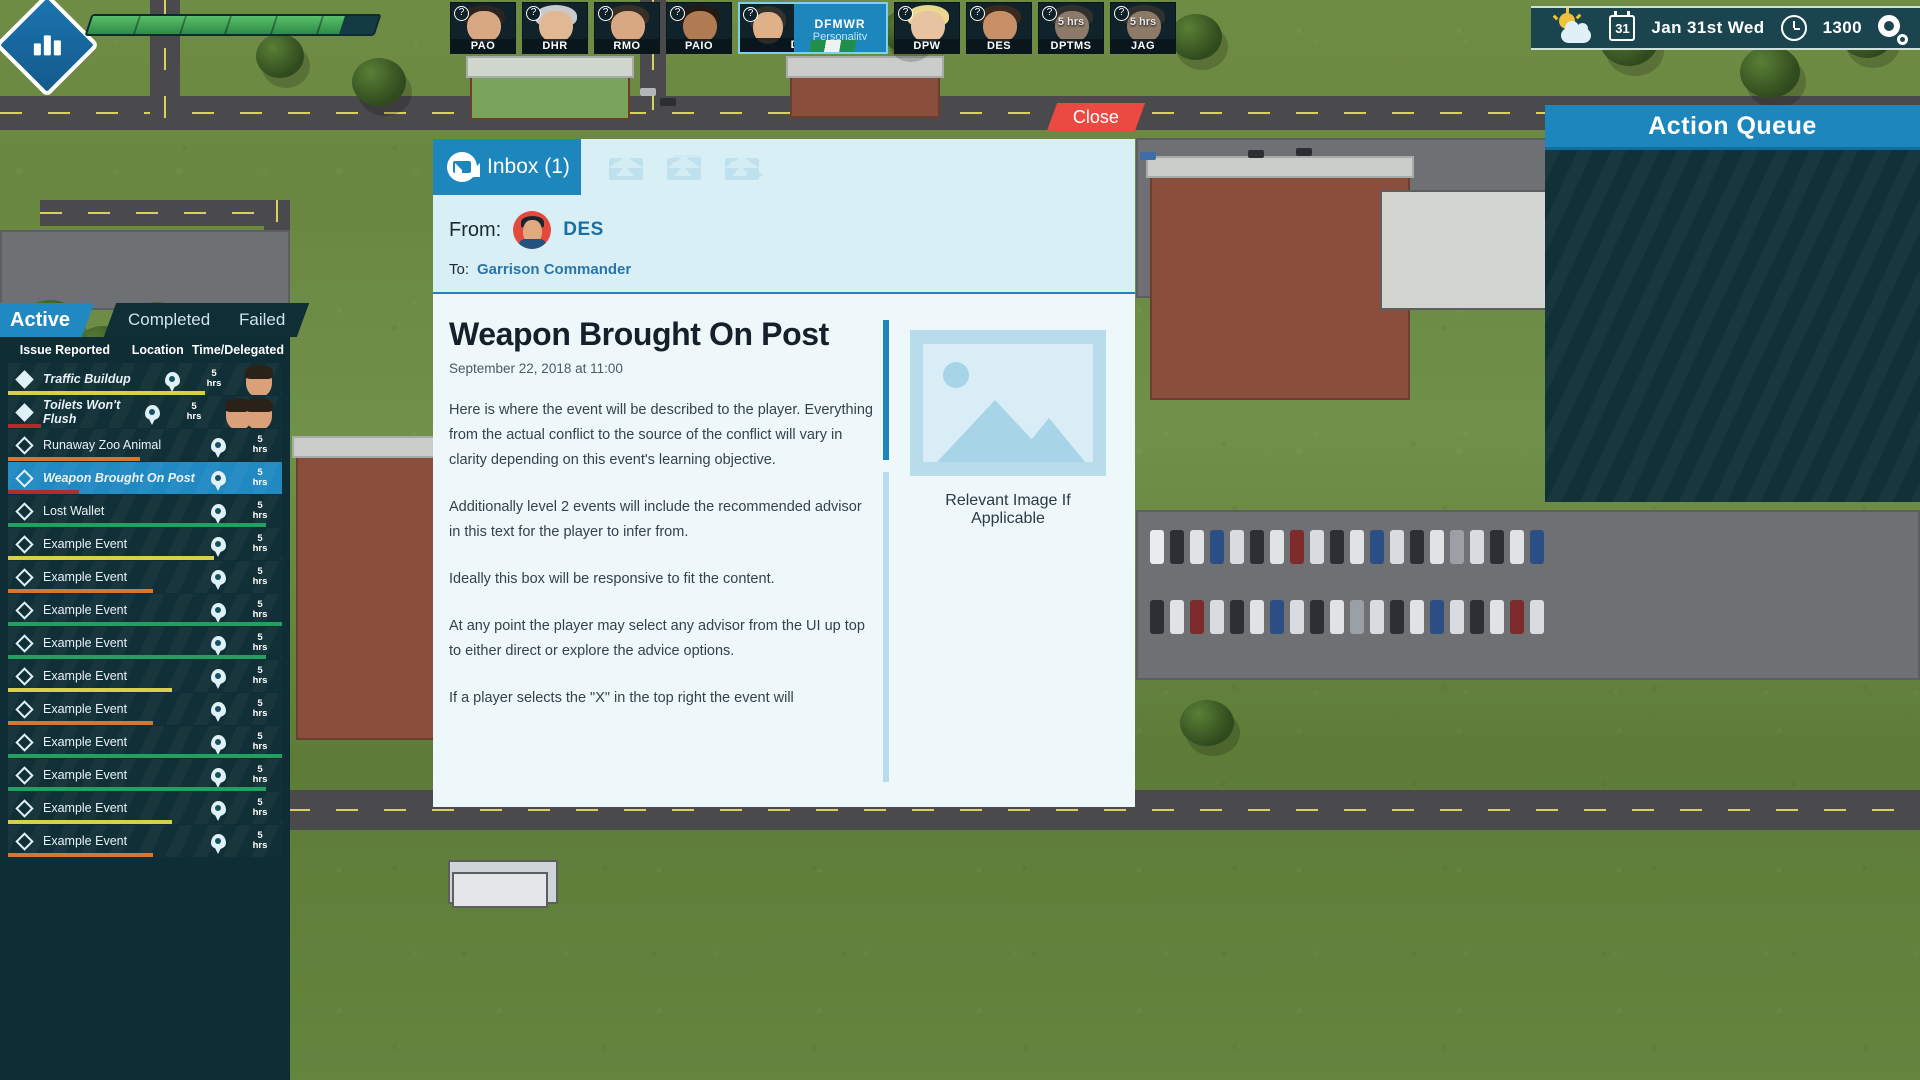 This screenshot has height=1080, width=1920. Describe the element at coordinates (858, 167) in the screenshot. I see `inbox-toolbar` at that location.